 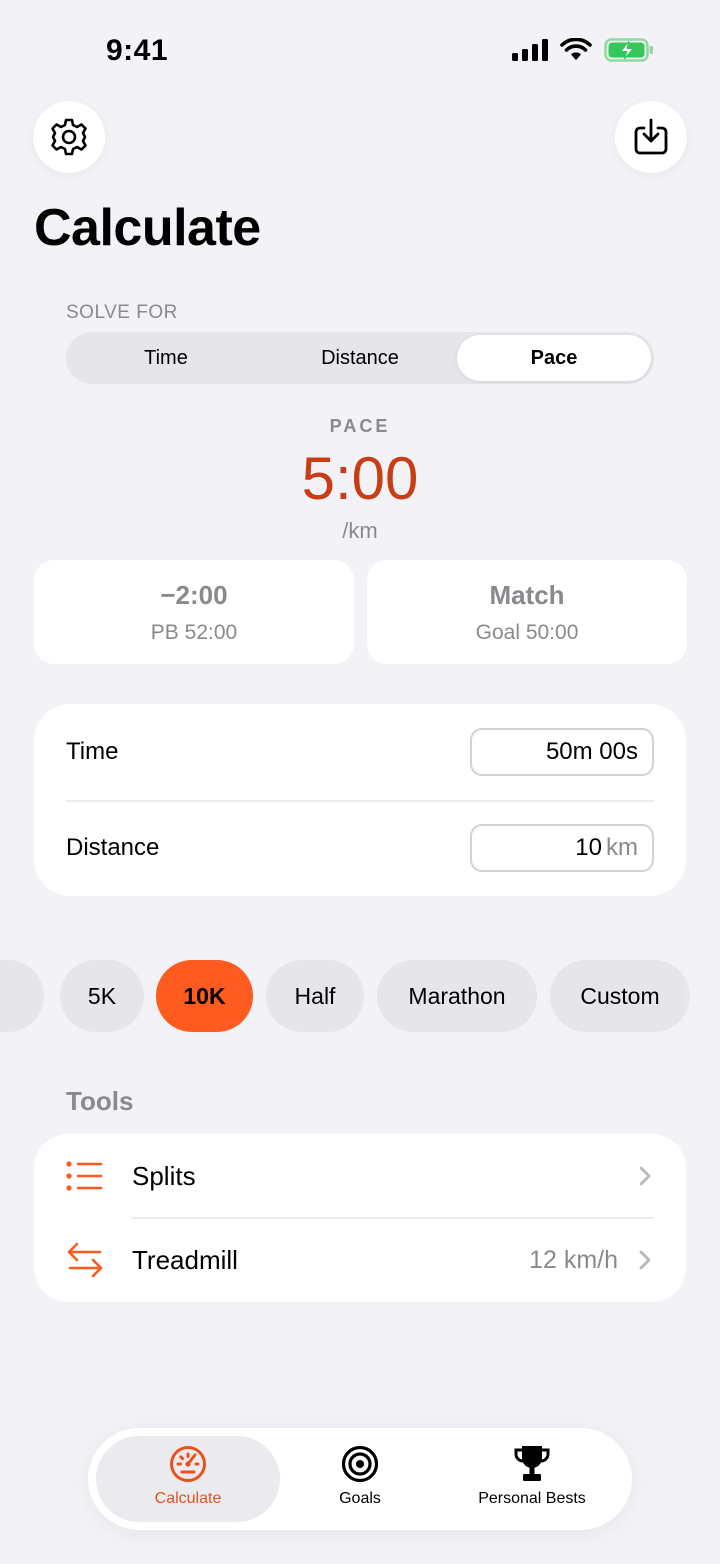 What do you see at coordinates (576, 49) in the screenshot?
I see `wifi-icon` at bounding box center [576, 49].